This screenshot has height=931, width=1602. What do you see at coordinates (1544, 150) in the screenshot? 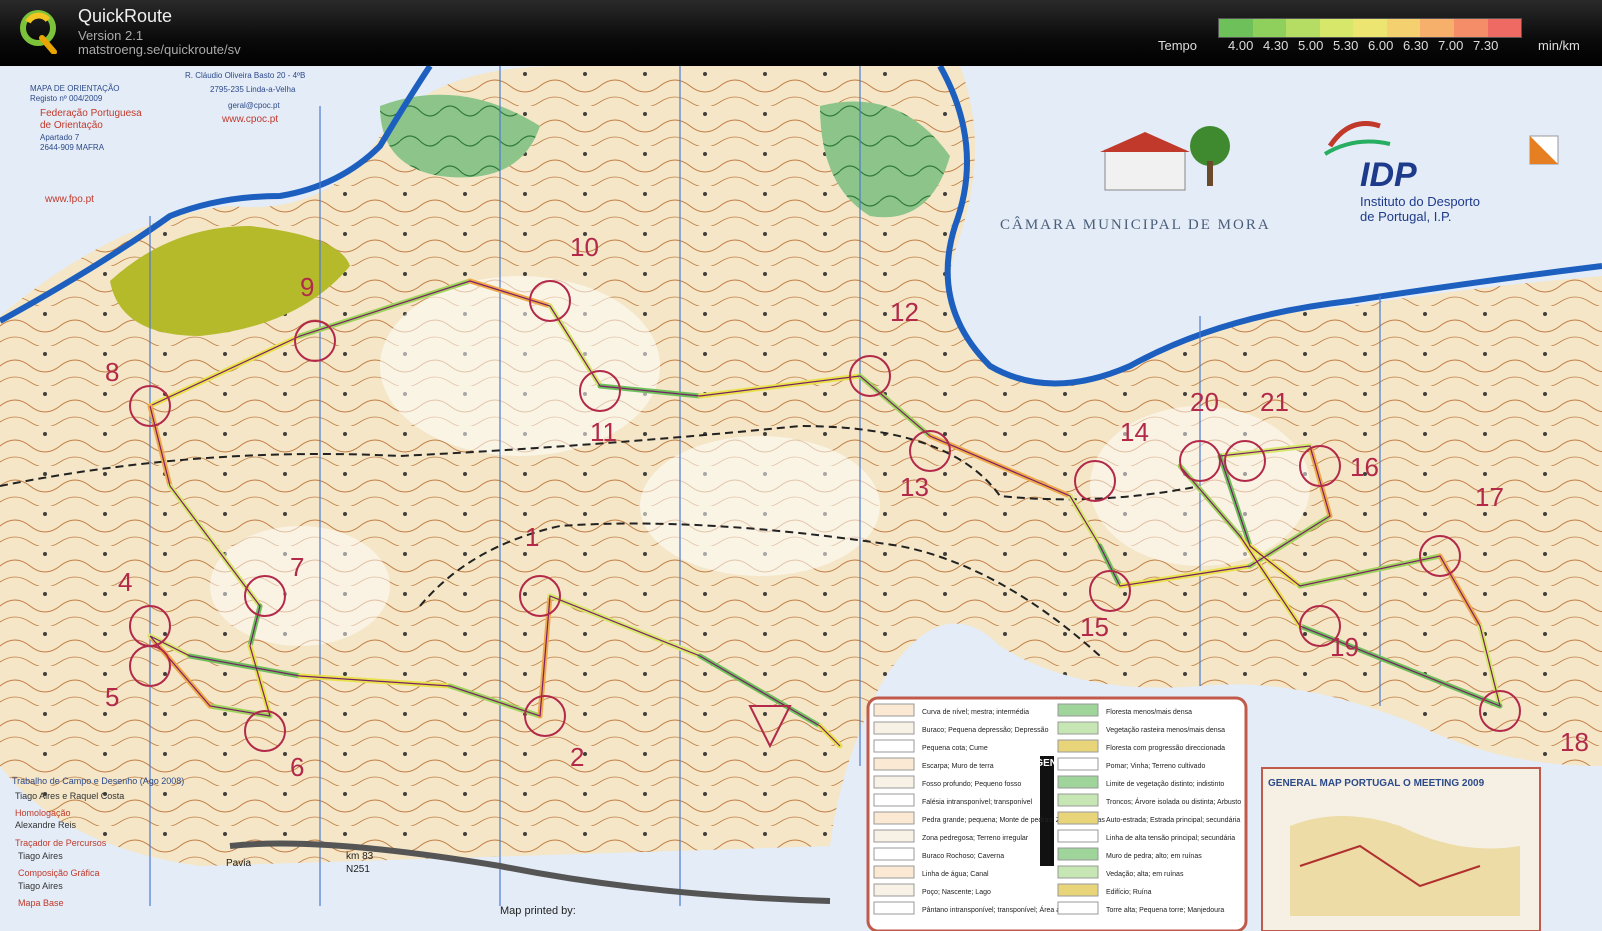
I see `orienteering-flag-icon` at bounding box center [1544, 150].